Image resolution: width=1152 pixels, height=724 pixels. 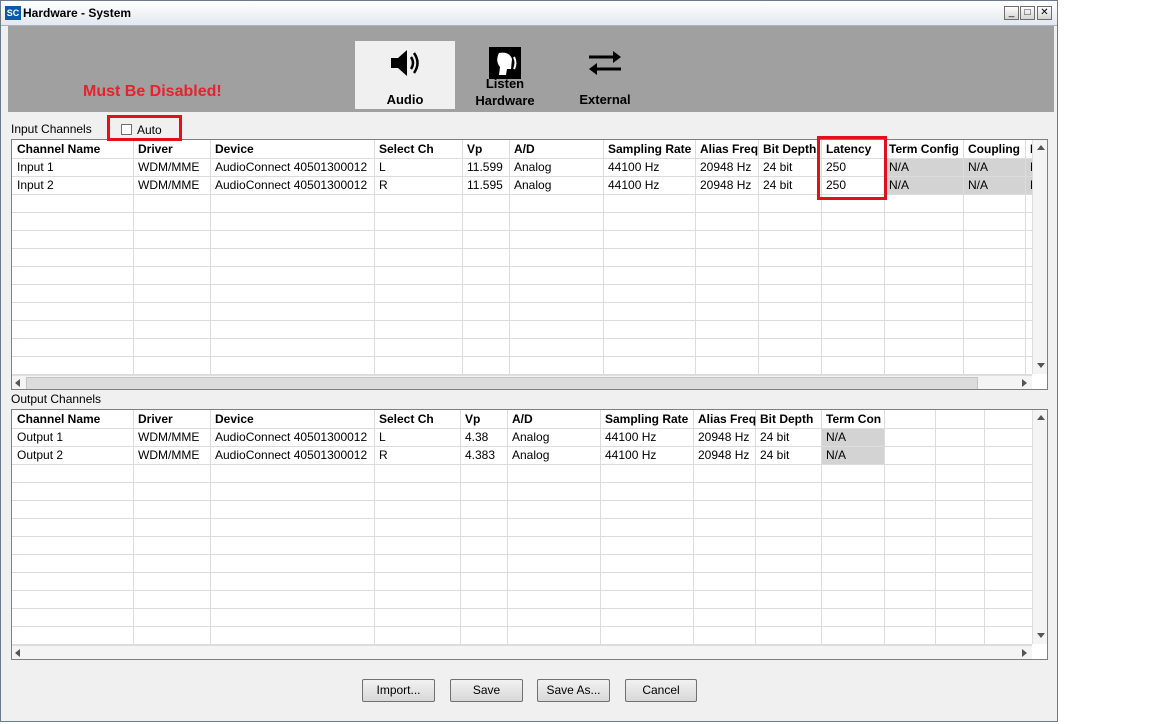 What do you see at coordinates (1044, 13) in the screenshot?
I see `close-icon: ✕` at bounding box center [1044, 13].